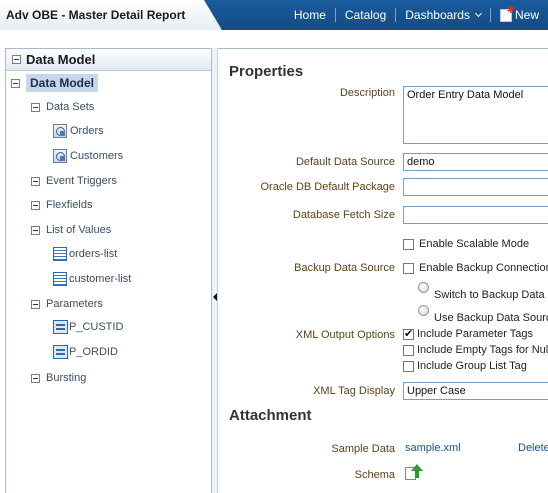  What do you see at coordinates (408, 350) in the screenshot?
I see `include-empty-tags-checkbox` at bounding box center [408, 350].